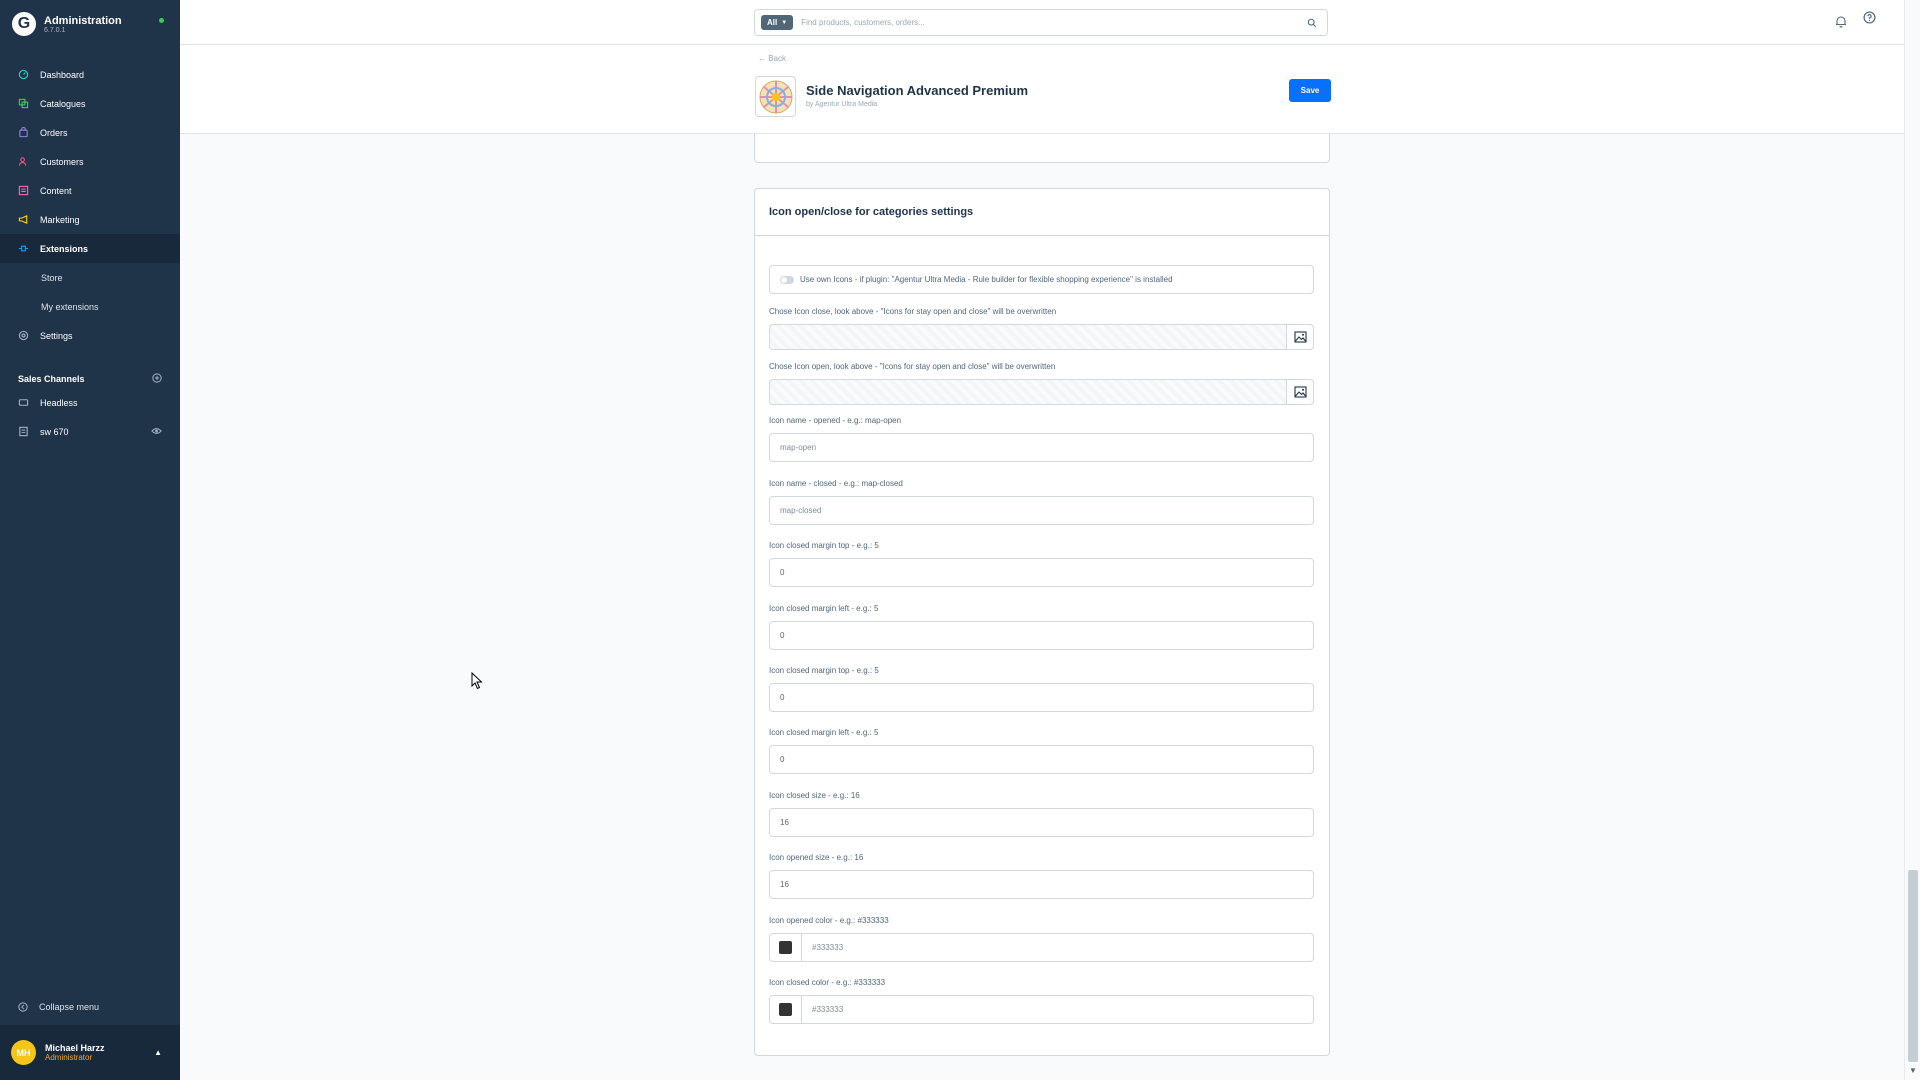 The width and height of the screenshot is (1920, 1080). I want to click on page-scrollbar: ▼, so click(1912, 540).